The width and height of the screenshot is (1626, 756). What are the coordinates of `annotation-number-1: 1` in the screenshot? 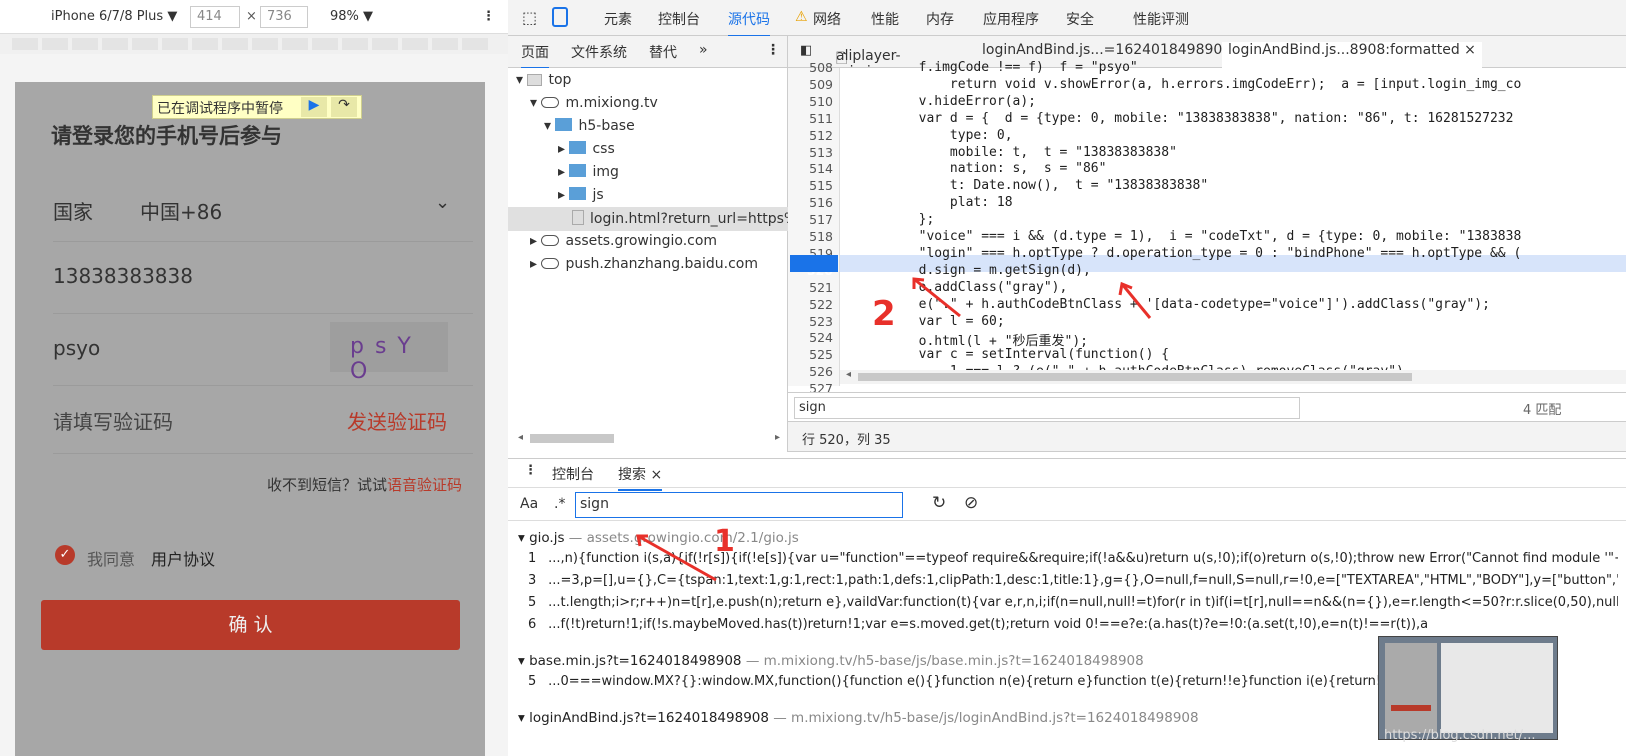 It's located at (724, 541).